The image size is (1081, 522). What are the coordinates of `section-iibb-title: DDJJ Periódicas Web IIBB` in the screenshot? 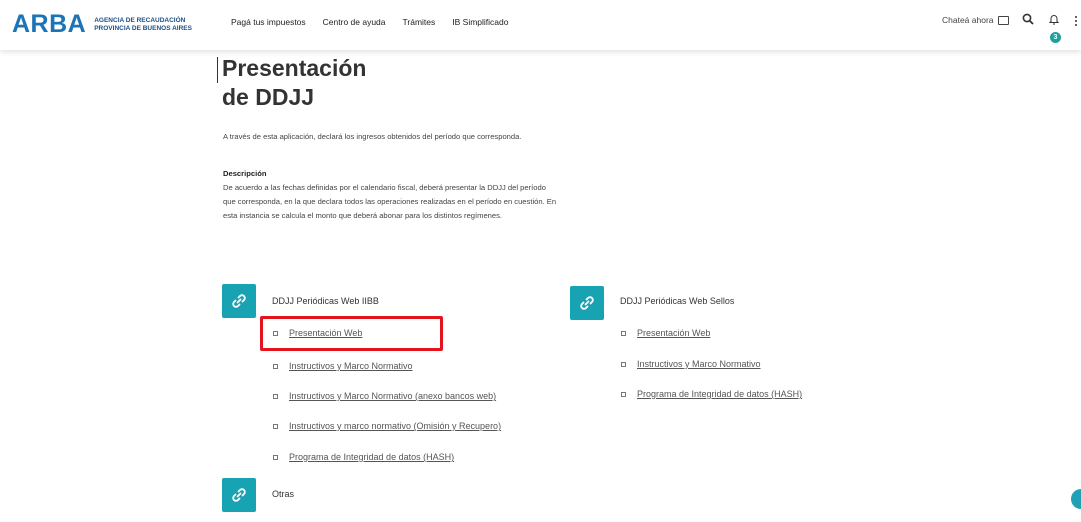 It's located at (325, 301).